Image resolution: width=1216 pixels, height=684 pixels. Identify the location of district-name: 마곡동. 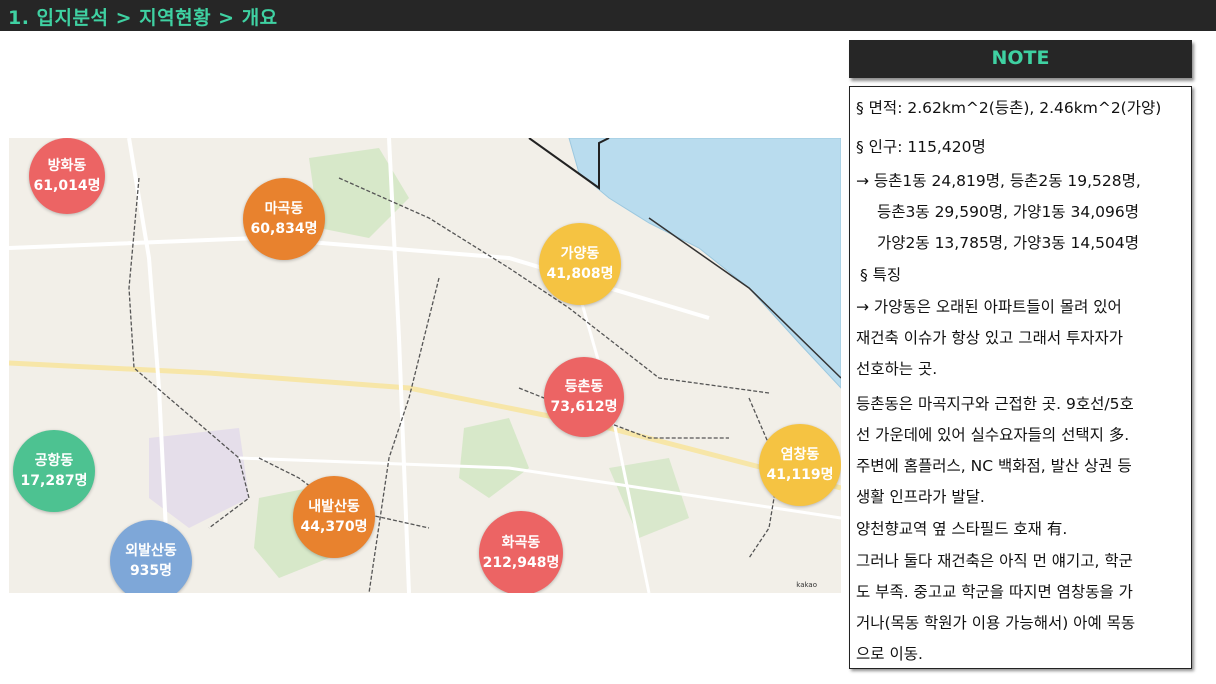
(284, 209).